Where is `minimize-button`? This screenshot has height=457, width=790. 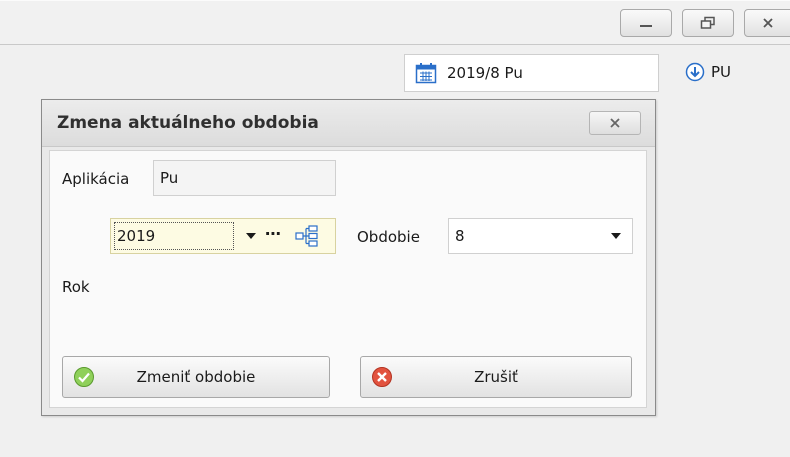 minimize-button is located at coordinates (646, 23).